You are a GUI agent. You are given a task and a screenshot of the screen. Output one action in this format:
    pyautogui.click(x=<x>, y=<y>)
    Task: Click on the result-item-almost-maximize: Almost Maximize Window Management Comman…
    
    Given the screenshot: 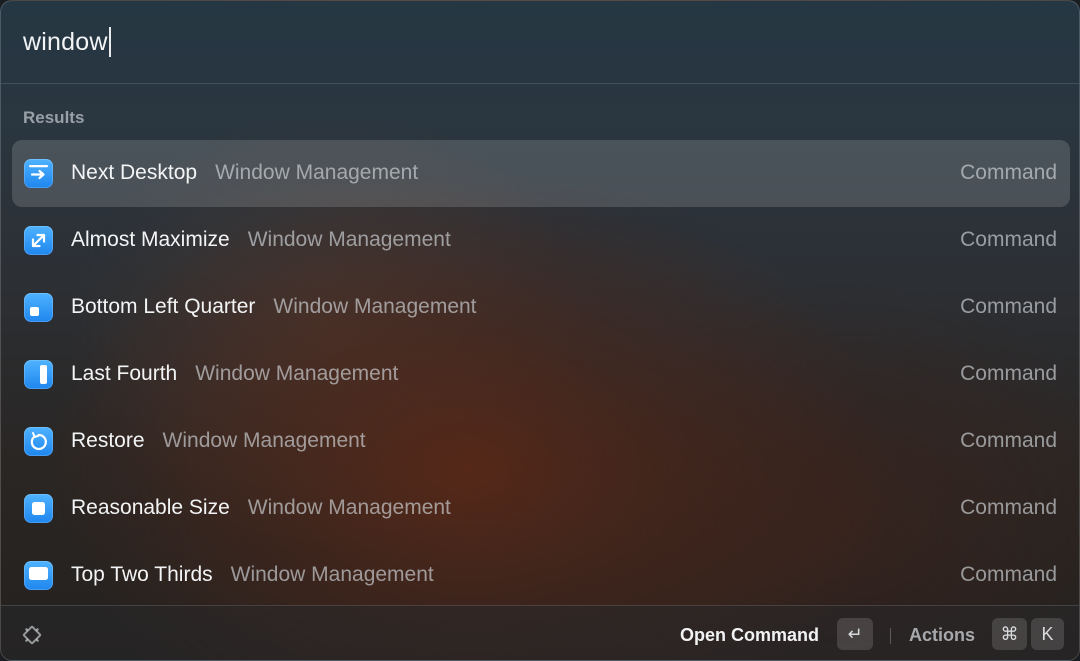 What is the action you would take?
    pyautogui.click(x=541, y=240)
    